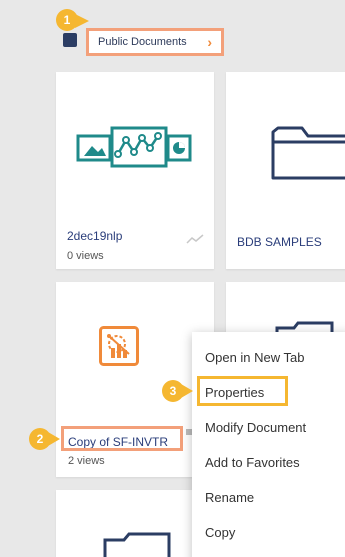  Describe the element at coordinates (209, 42) in the screenshot. I see `chevron-right-icon: ›` at that location.